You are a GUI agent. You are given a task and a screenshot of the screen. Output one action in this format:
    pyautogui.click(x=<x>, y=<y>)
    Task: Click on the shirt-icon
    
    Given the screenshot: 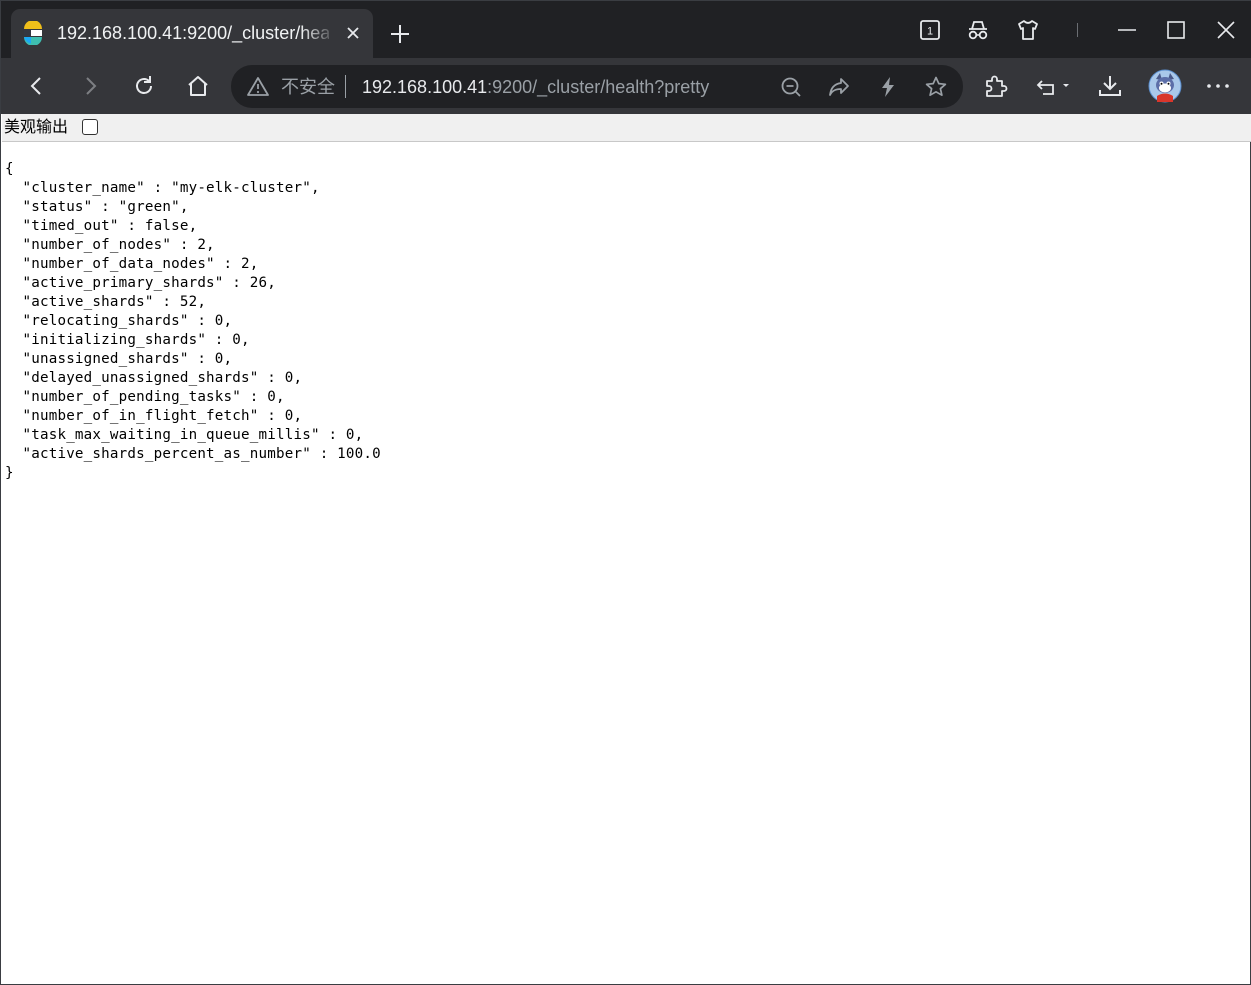 What is the action you would take?
    pyautogui.click(x=1028, y=30)
    